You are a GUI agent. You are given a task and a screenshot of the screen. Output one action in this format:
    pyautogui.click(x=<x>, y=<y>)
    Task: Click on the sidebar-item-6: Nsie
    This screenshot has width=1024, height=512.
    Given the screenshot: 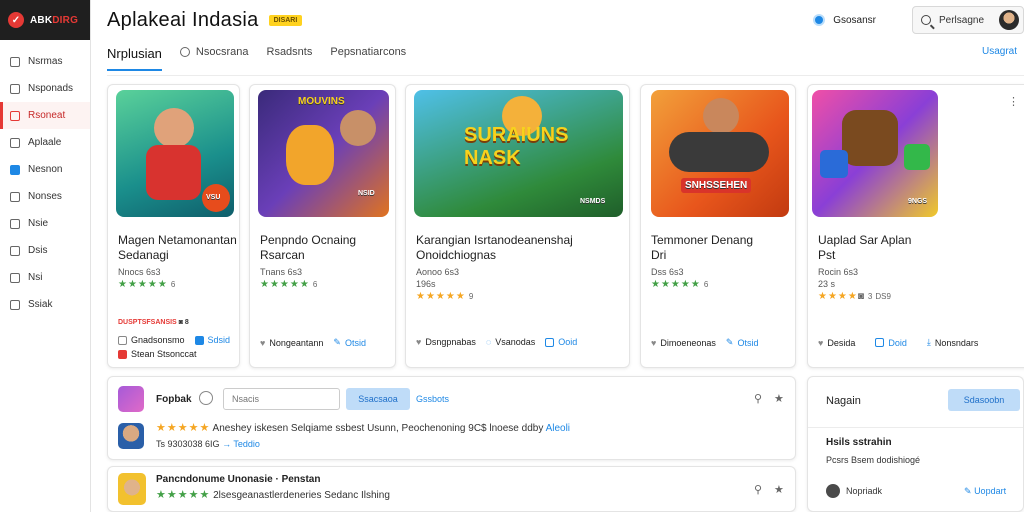 What is the action you would take?
    pyautogui.click(x=45, y=223)
    